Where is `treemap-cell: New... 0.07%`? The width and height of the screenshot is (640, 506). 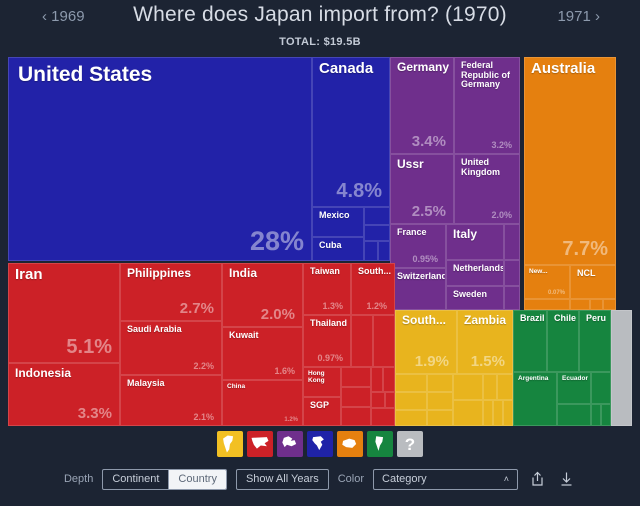 treemap-cell: New... 0.07% is located at coordinates (547, 282).